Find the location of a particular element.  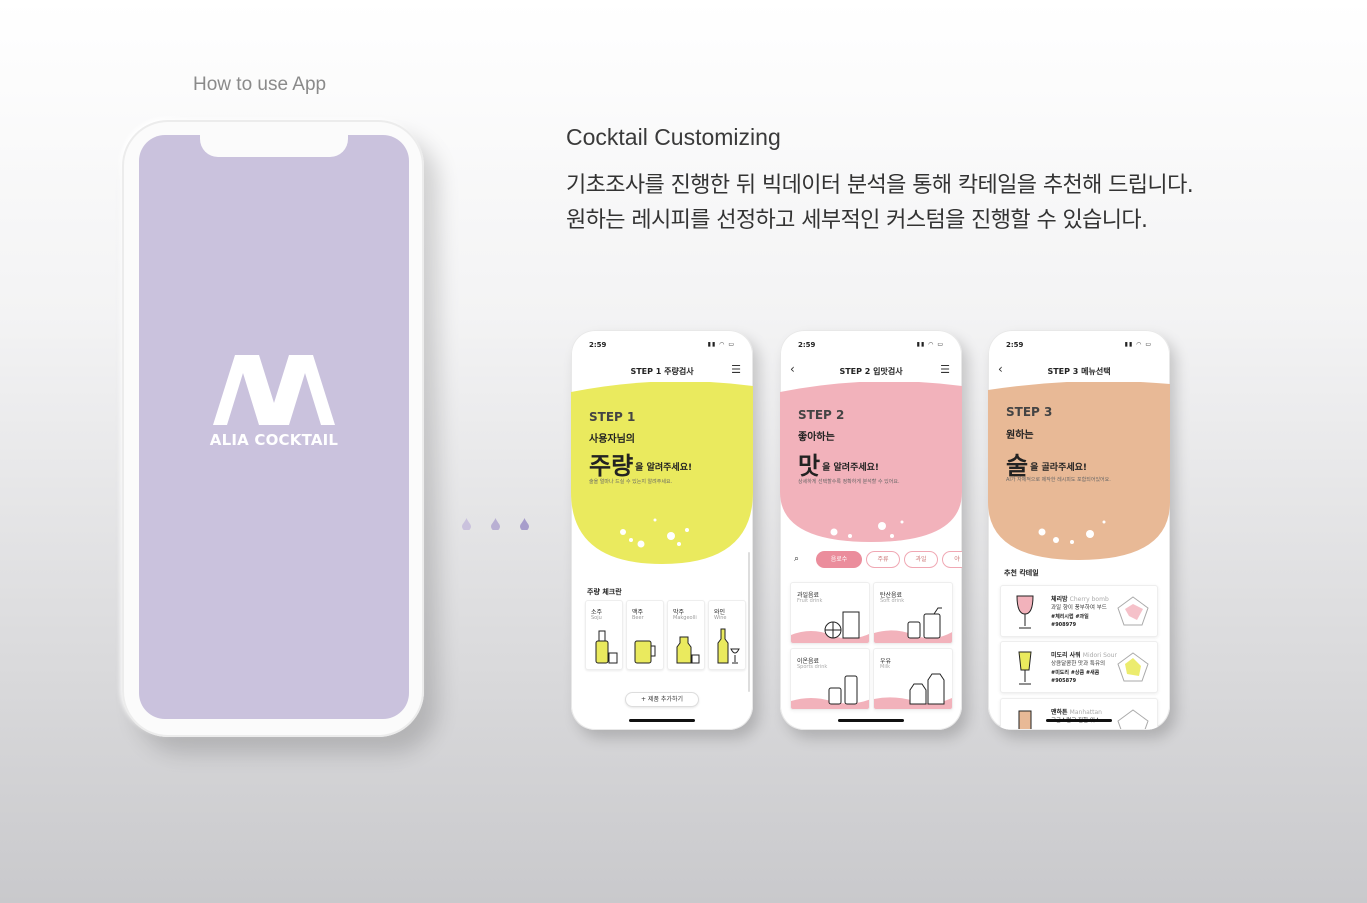

add-product-button: + 제품 추가하기 is located at coordinates (662, 699).